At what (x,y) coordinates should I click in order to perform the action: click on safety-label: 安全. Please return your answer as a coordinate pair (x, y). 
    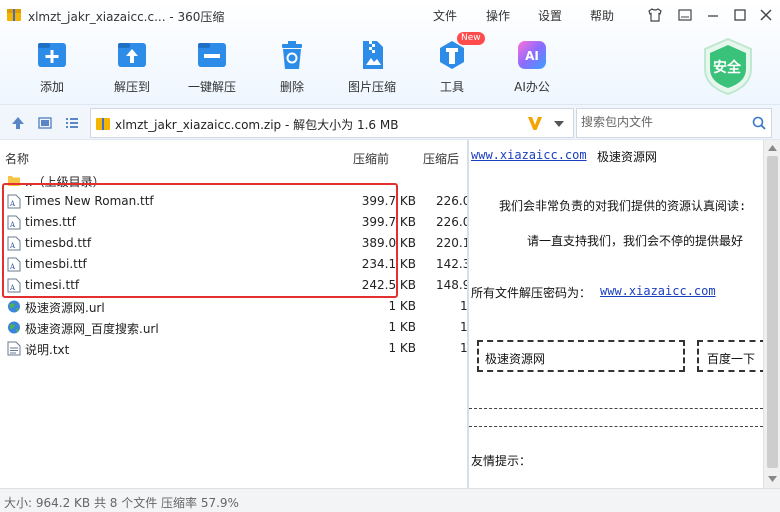
    Looking at the image, I should click on (727, 68).